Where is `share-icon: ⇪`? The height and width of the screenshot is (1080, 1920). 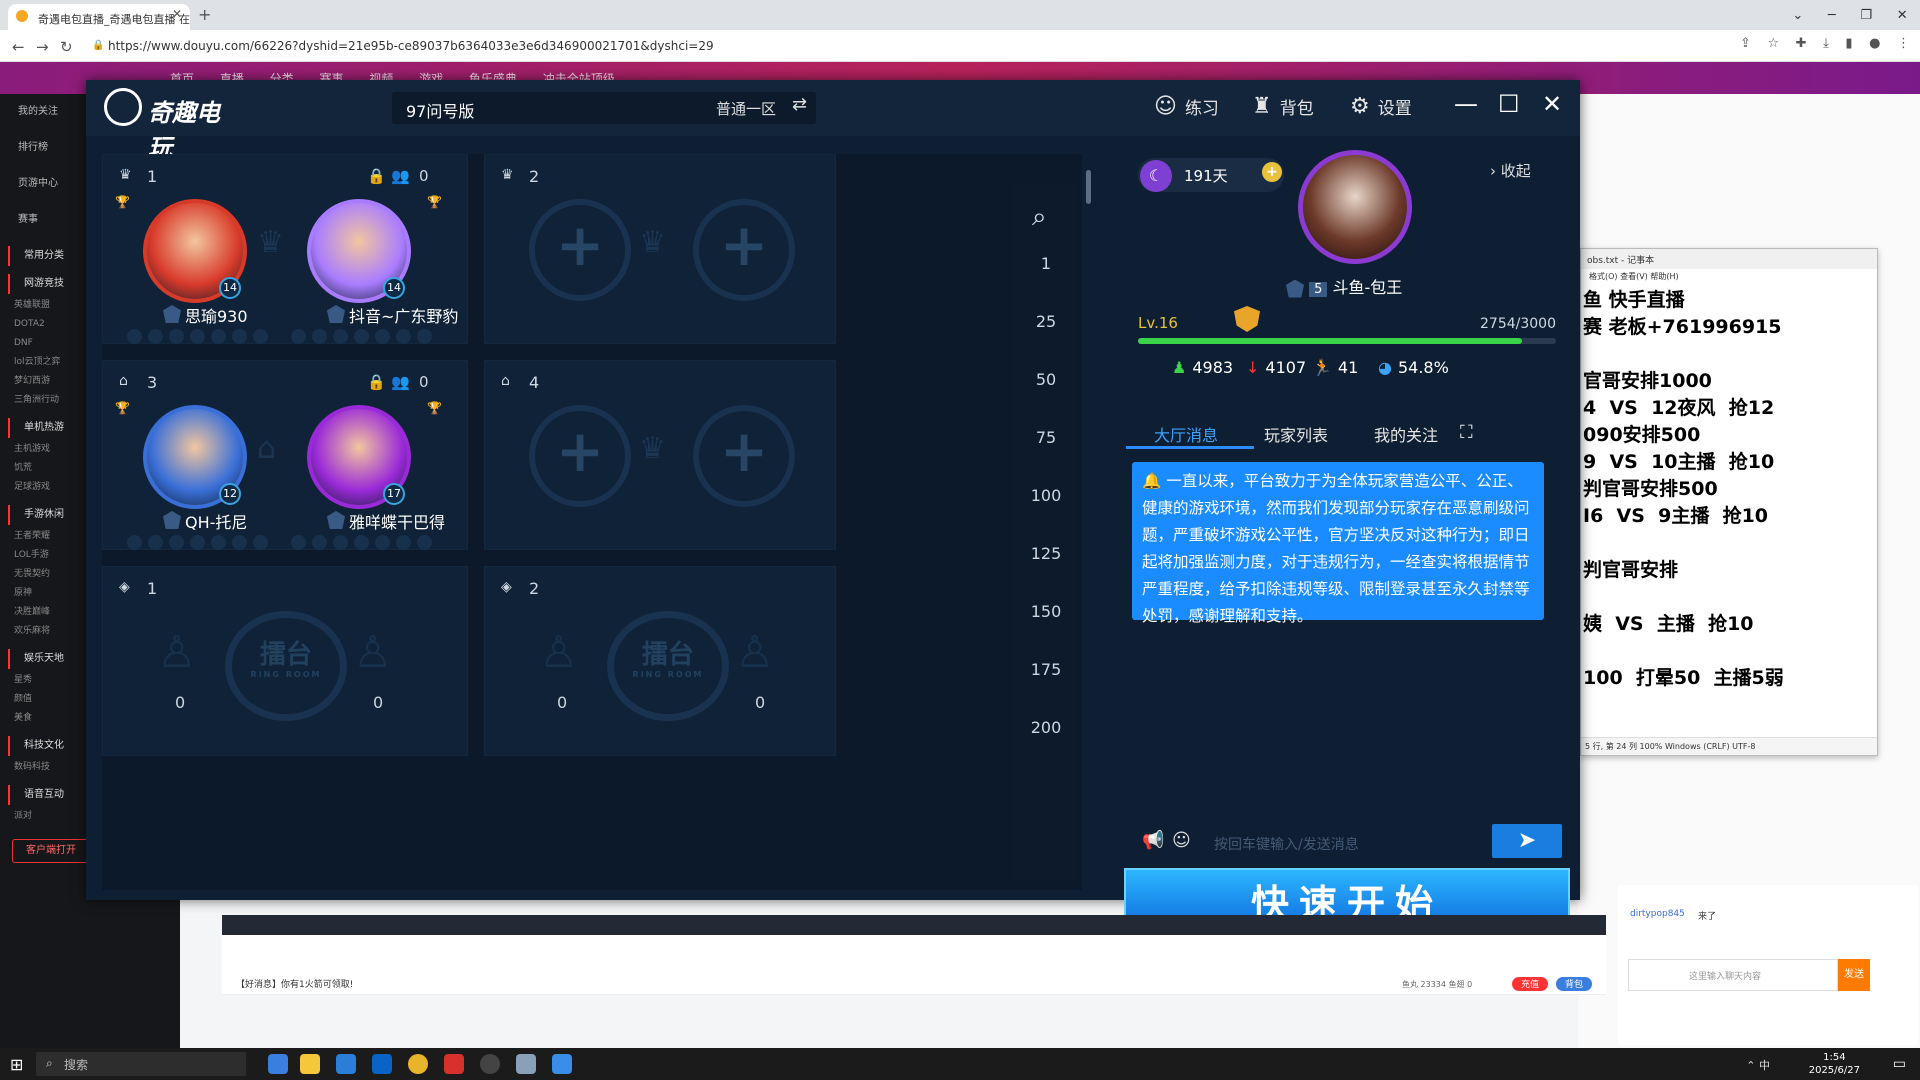
share-icon: ⇪ is located at coordinates (1745, 46).